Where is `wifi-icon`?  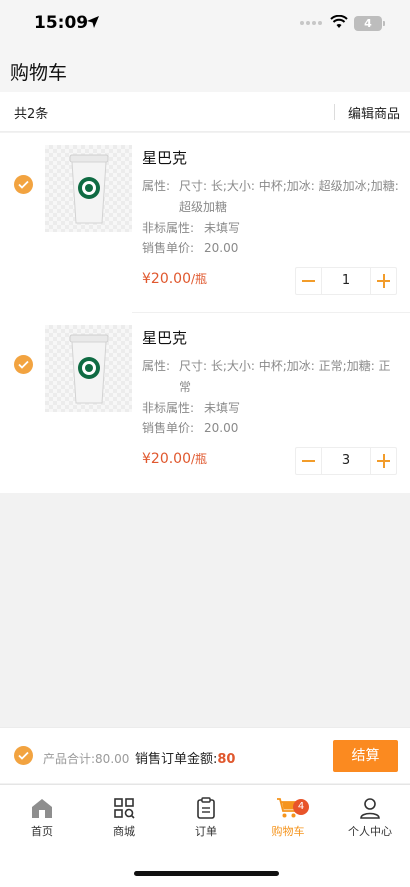
wifi-icon is located at coordinates (339, 21).